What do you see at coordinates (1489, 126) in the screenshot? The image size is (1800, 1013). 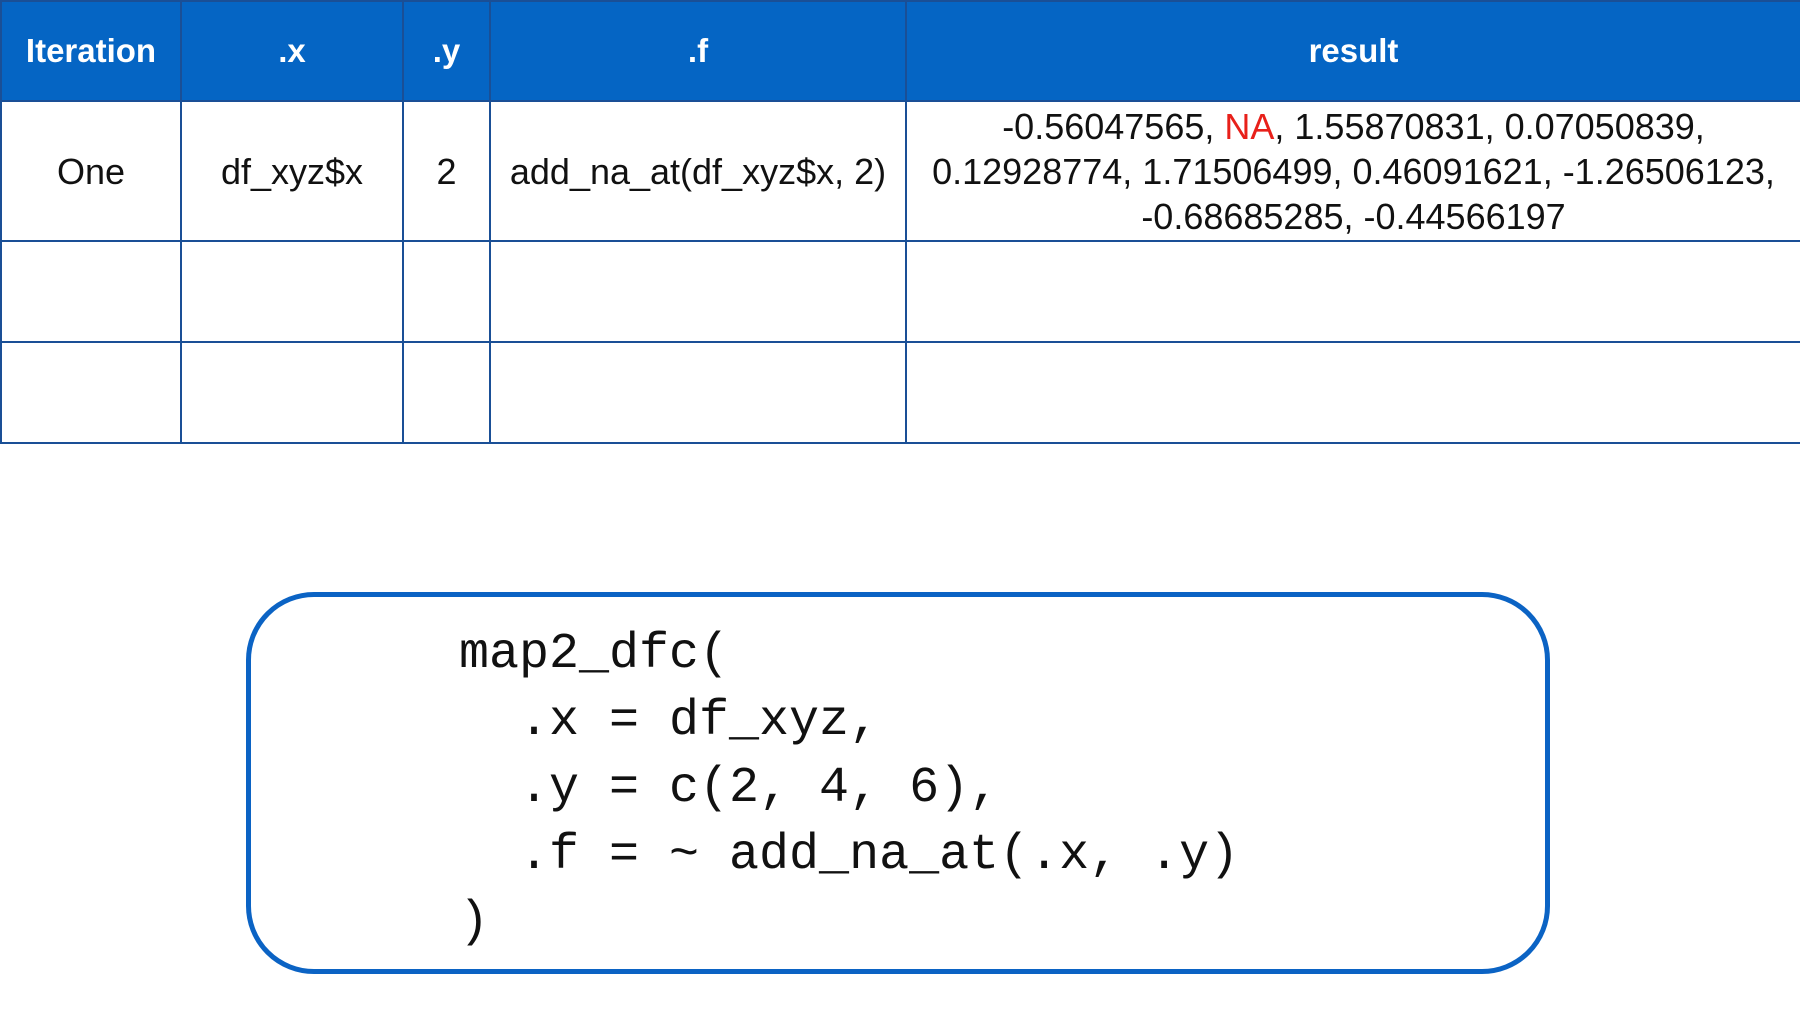 I see `result-values-2-4: , 1.55870831, 0.07050839,` at bounding box center [1489, 126].